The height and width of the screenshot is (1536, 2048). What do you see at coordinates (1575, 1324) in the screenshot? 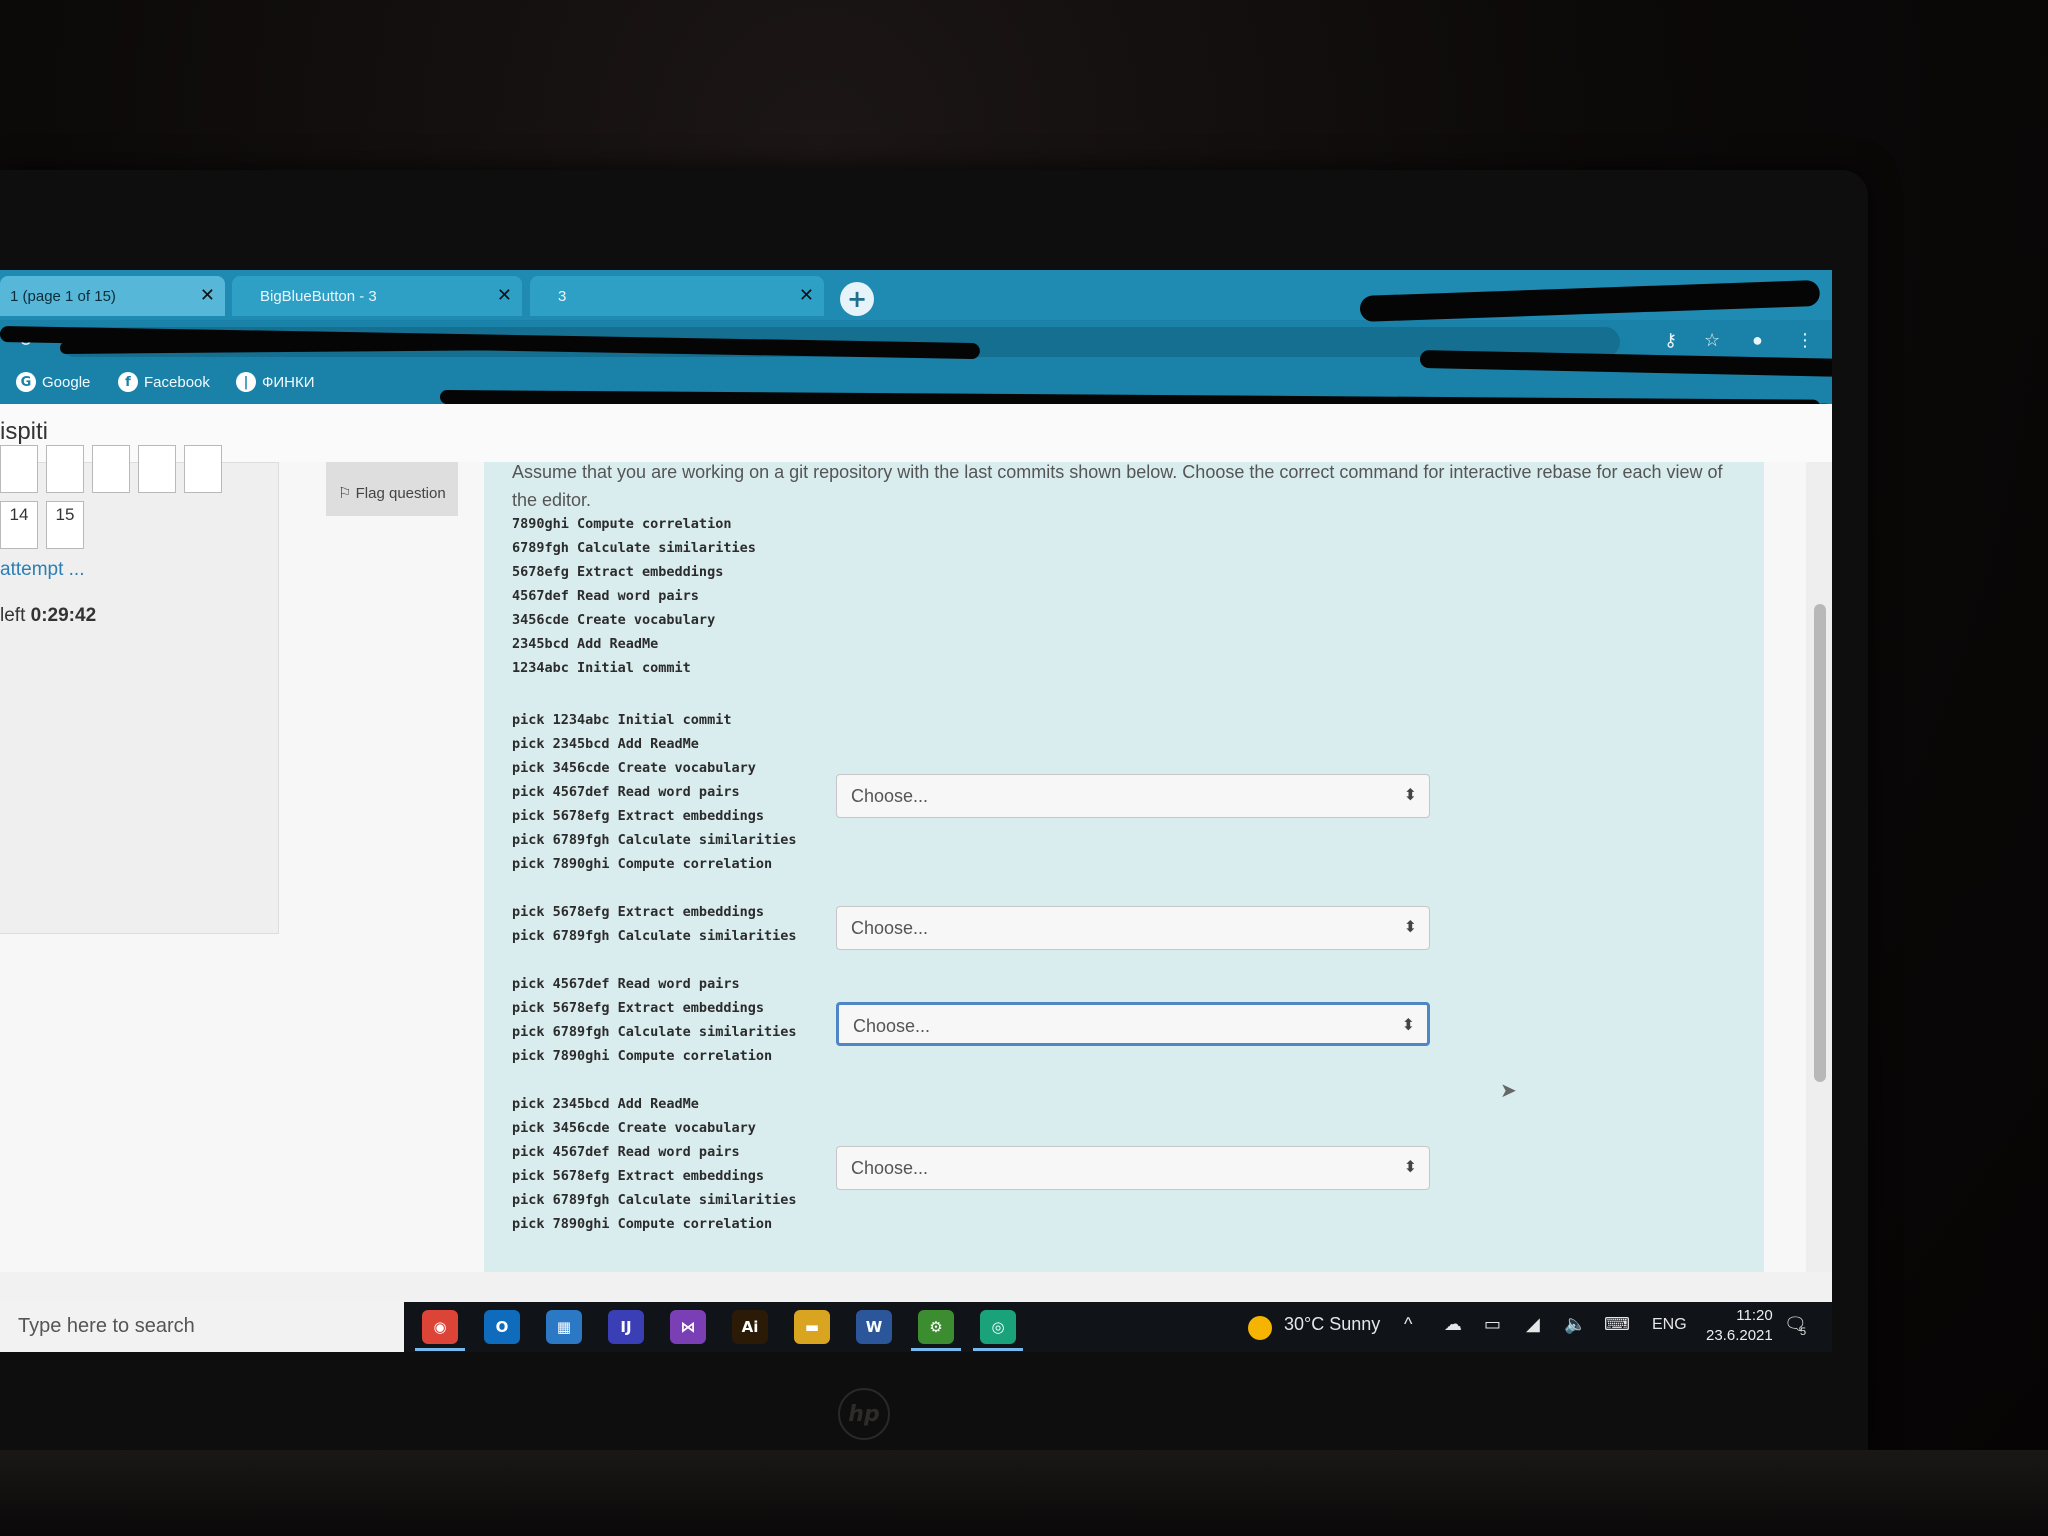
I see `volume-icon: 🔈` at bounding box center [1575, 1324].